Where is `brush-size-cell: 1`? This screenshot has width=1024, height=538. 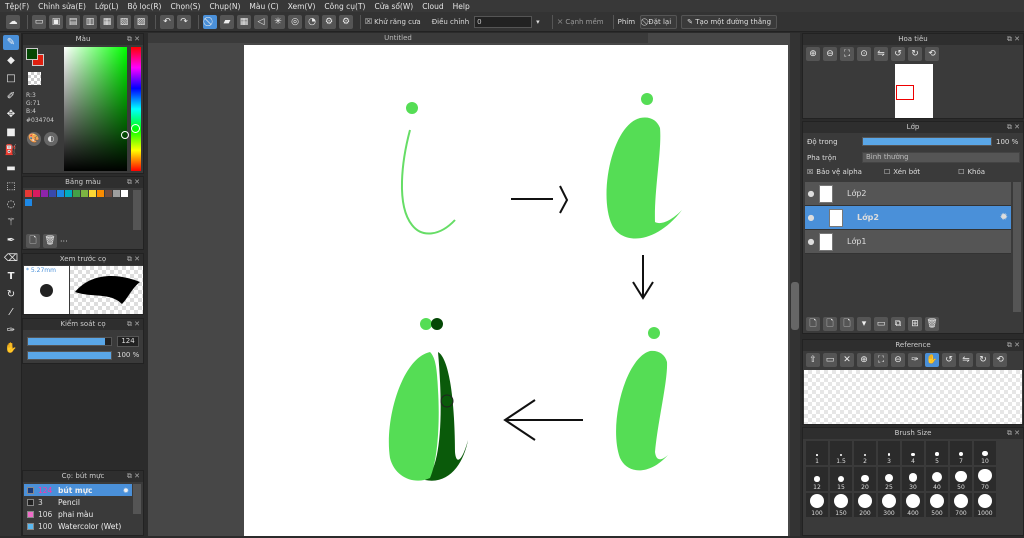
brush-size-cell: 1 is located at coordinates (817, 453).